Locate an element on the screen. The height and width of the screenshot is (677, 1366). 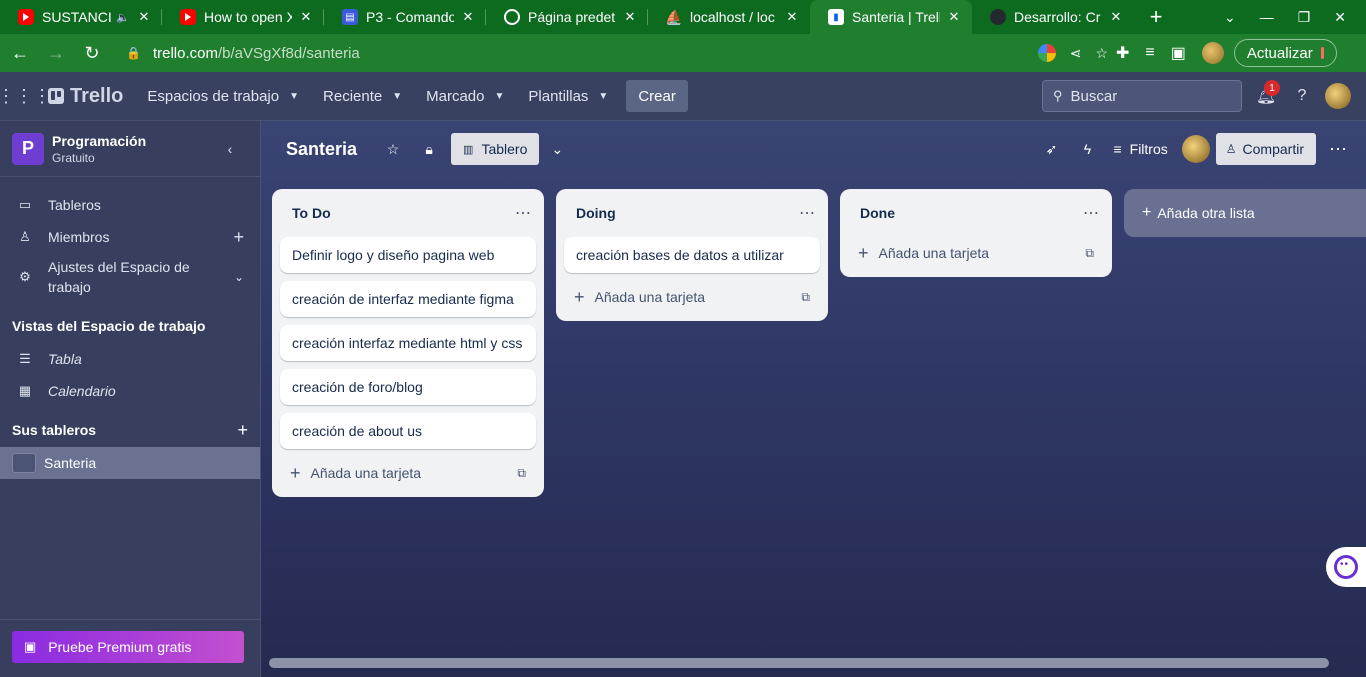
update-button: Actualizar is located at coordinates (1285, 53).